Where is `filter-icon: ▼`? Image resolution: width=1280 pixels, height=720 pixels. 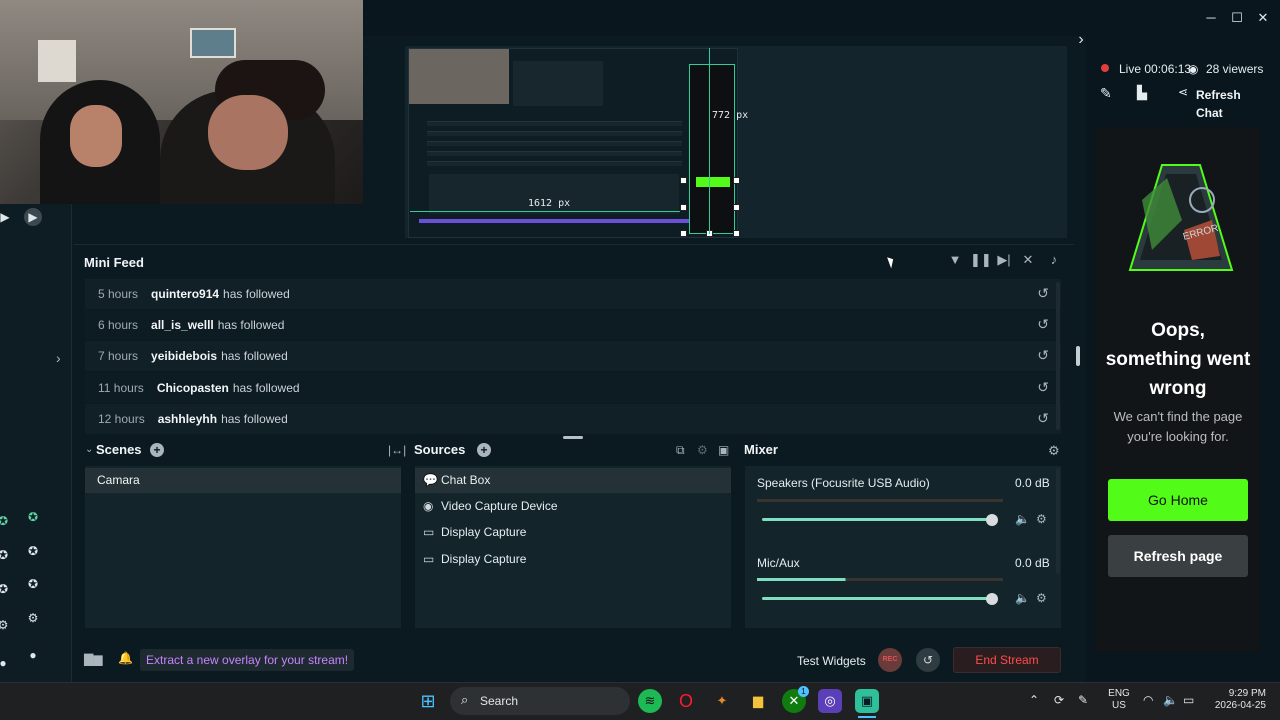
filter-icon: ▼ is located at coordinates (955, 259).